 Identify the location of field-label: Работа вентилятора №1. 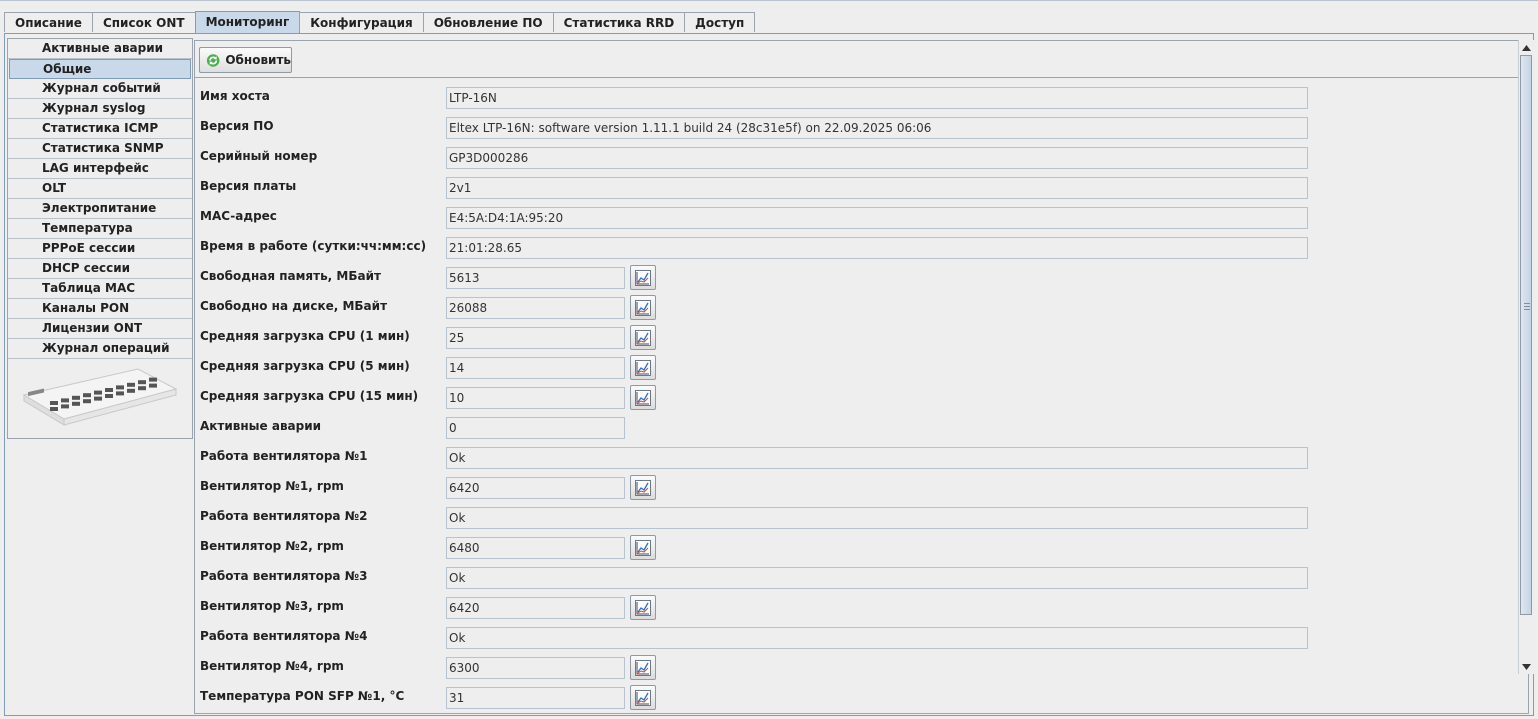
(284, 456).